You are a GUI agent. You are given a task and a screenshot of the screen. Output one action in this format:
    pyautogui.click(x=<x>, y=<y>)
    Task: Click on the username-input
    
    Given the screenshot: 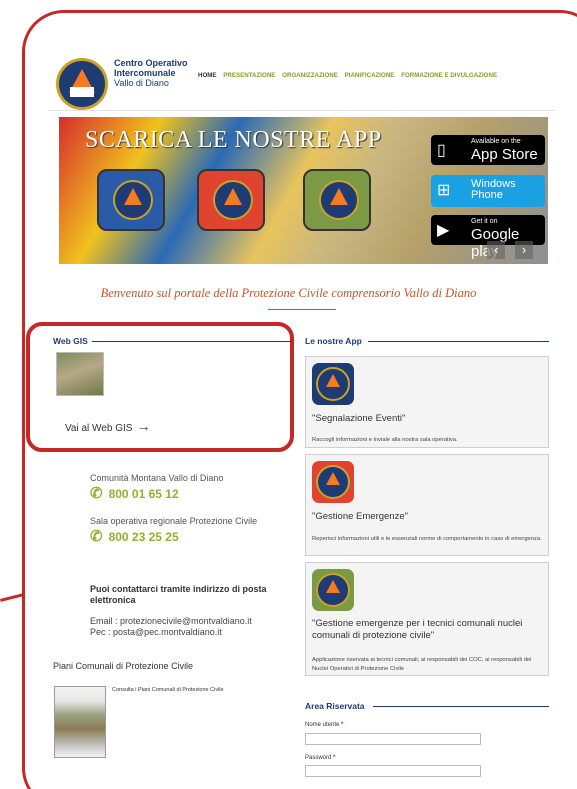 What is the action you would take?
    pyautogui.click(x=393, y=739)
    